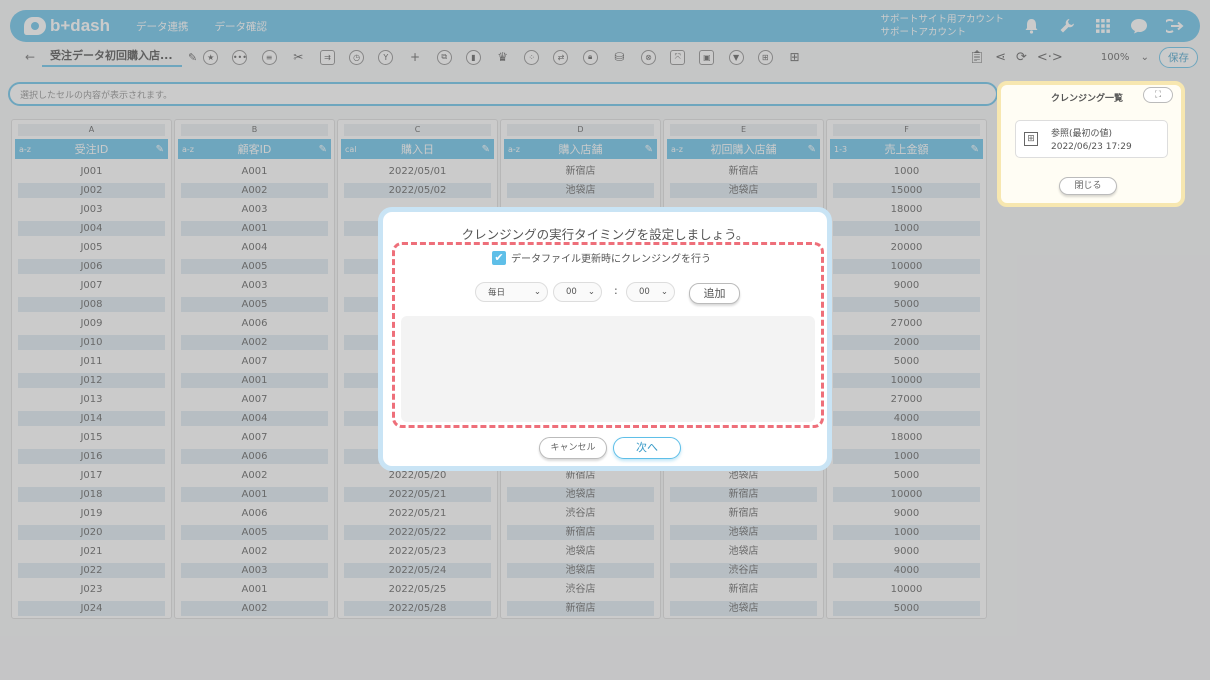 This screenshot has height=680, width=1210. Describe the element at coordinates (714, 293) in the screenshot. I see `add-button: 追加` at that location.